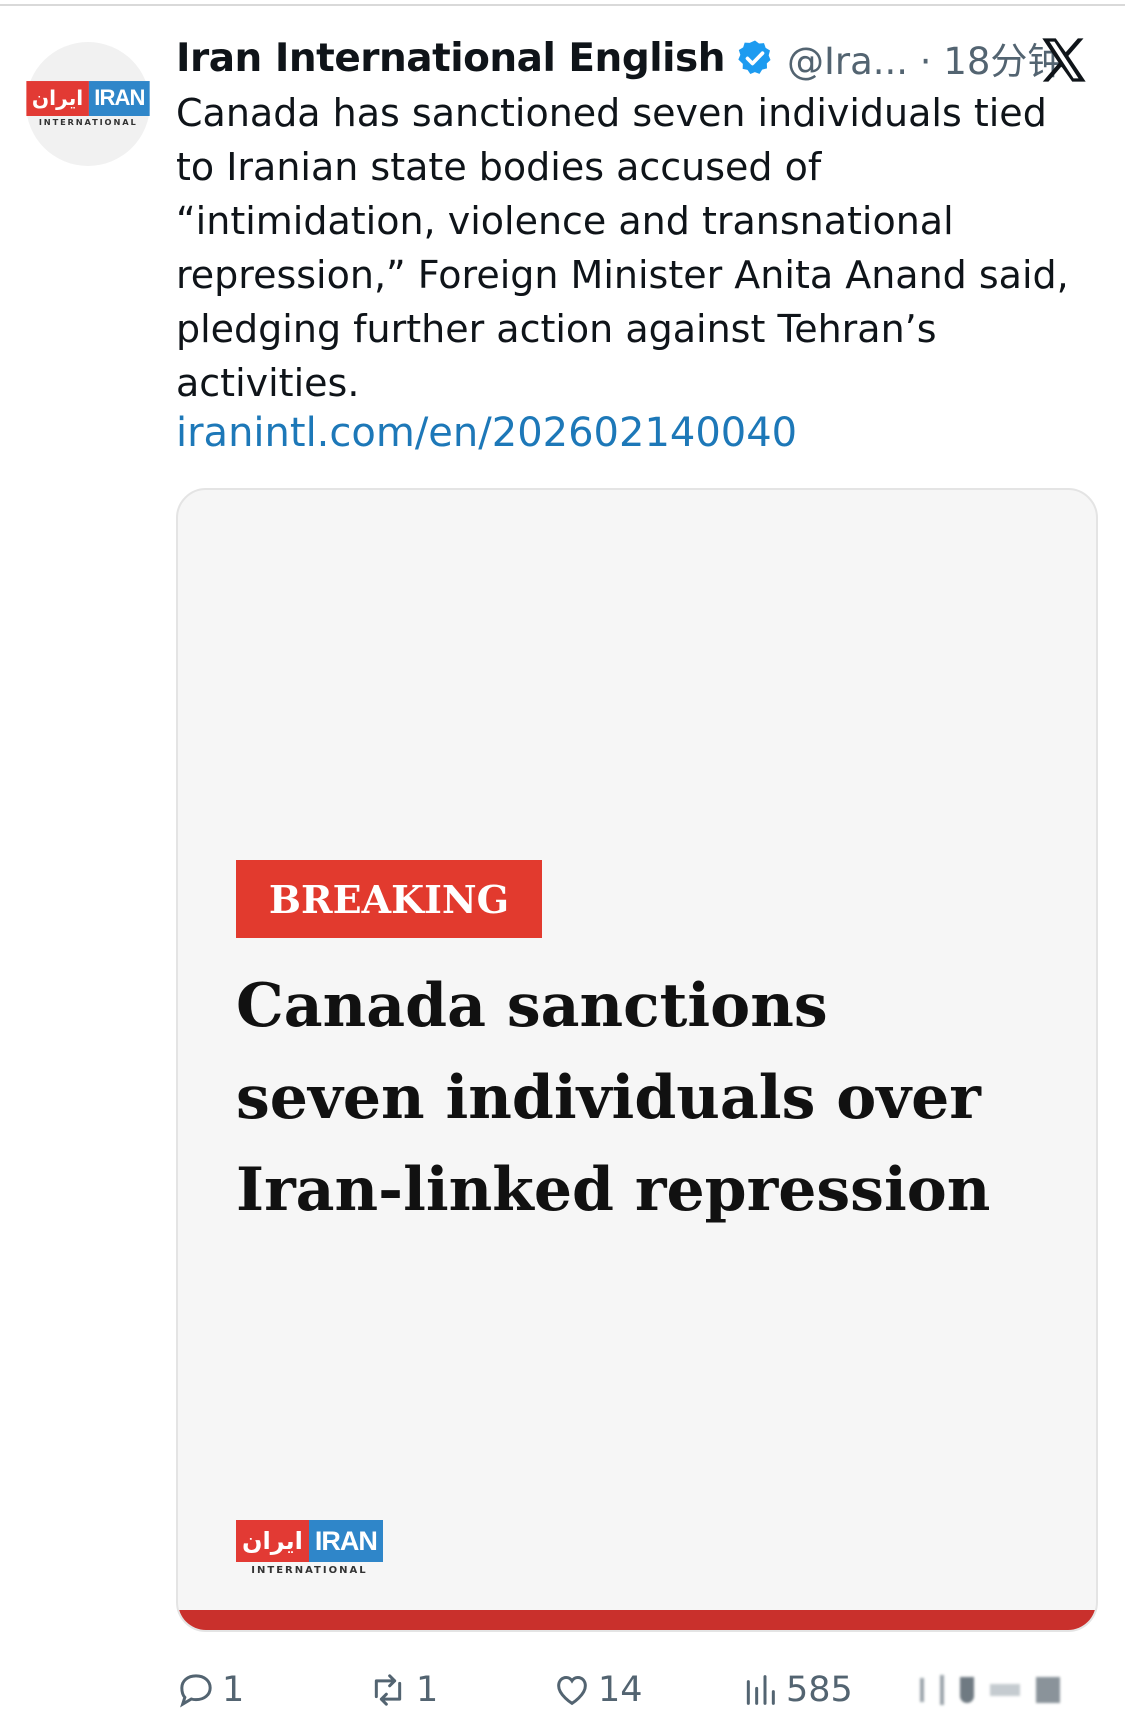 This screenshot has height=1730, width=1125. Describe the element at coordinates (119, 98) in the screenshot. I see `logo-iran-text: IRAN` at that location.